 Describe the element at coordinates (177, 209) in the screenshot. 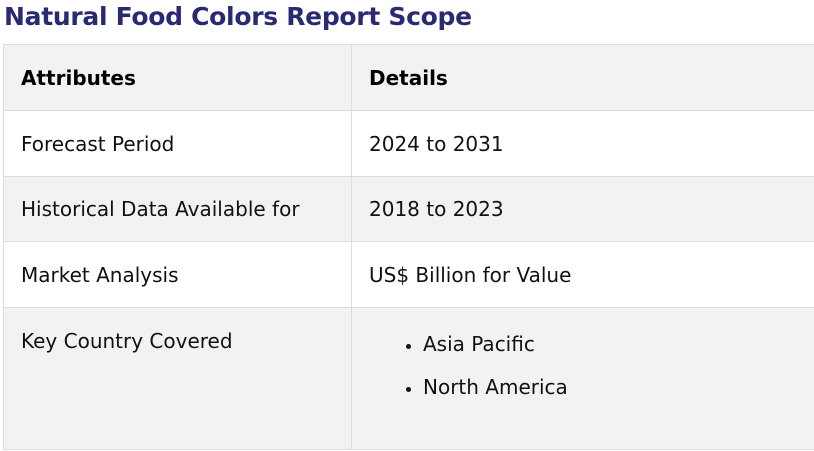

I see `attribute-cell: Historical Data Available for` at that location.